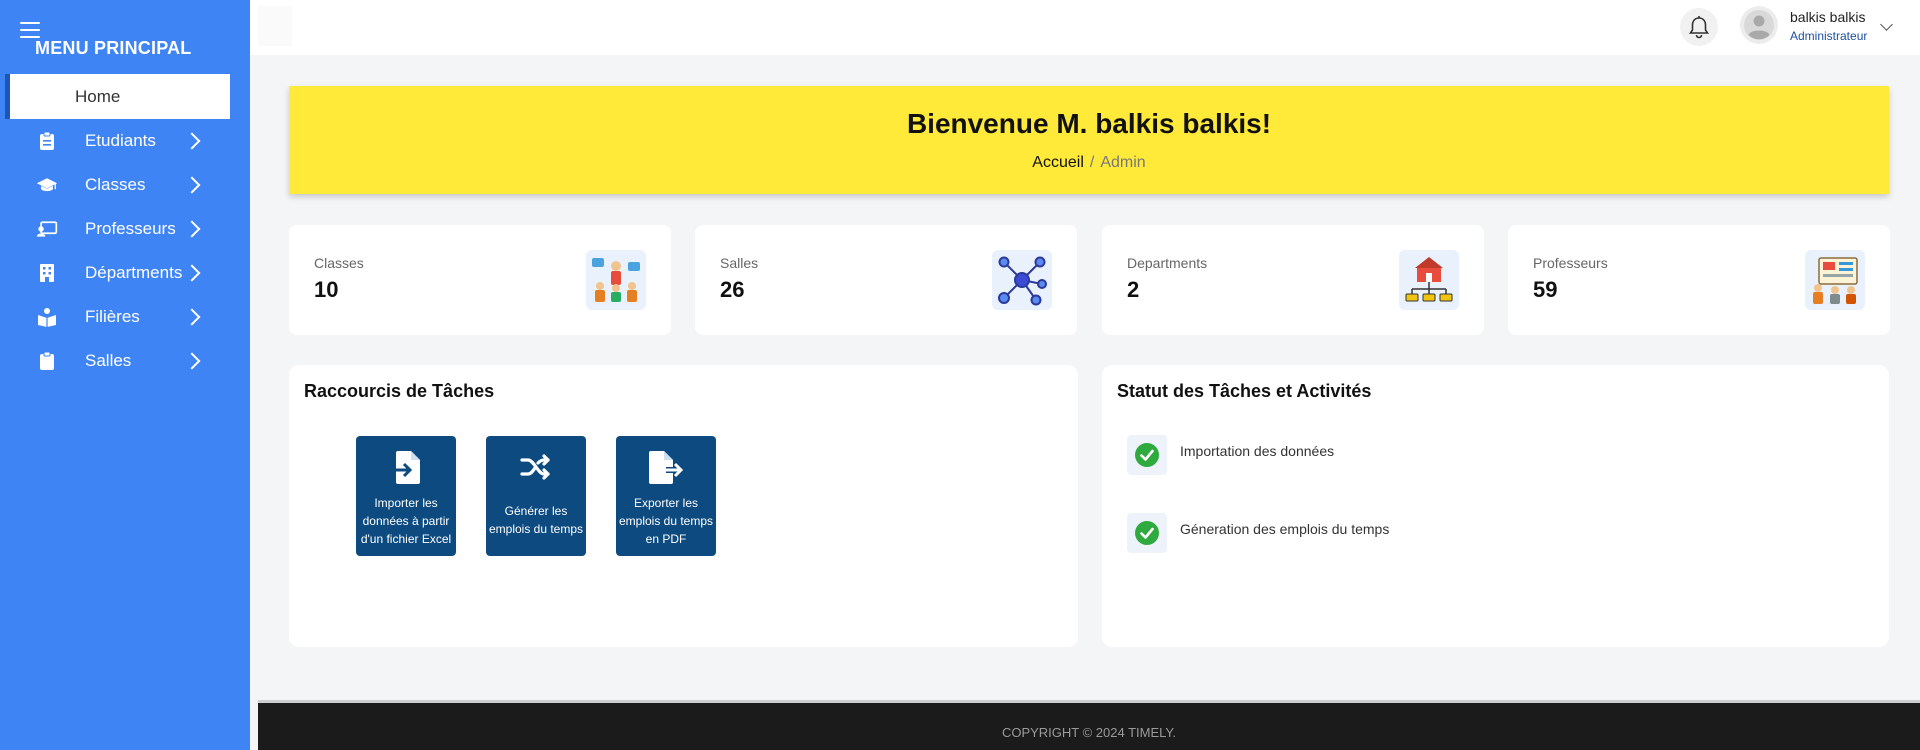  I want to click on stat-card-professeurs: Professeurs 59, so click(1699, 280).